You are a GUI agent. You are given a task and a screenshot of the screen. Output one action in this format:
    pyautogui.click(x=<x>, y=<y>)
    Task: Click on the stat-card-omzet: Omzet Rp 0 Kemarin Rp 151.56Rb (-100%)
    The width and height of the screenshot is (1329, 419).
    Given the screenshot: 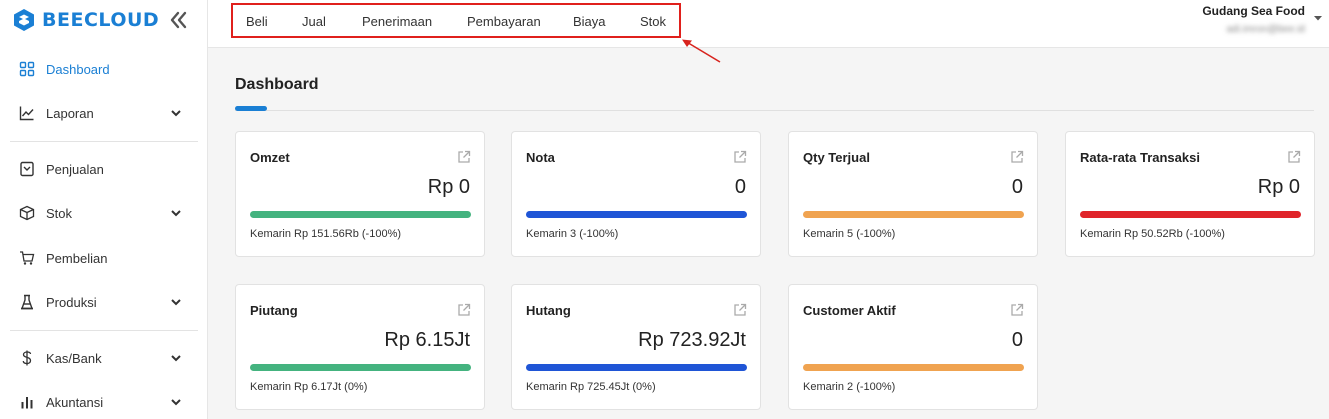 What is the action you would take?
    pyautogui.click(x=360, y=194)
    